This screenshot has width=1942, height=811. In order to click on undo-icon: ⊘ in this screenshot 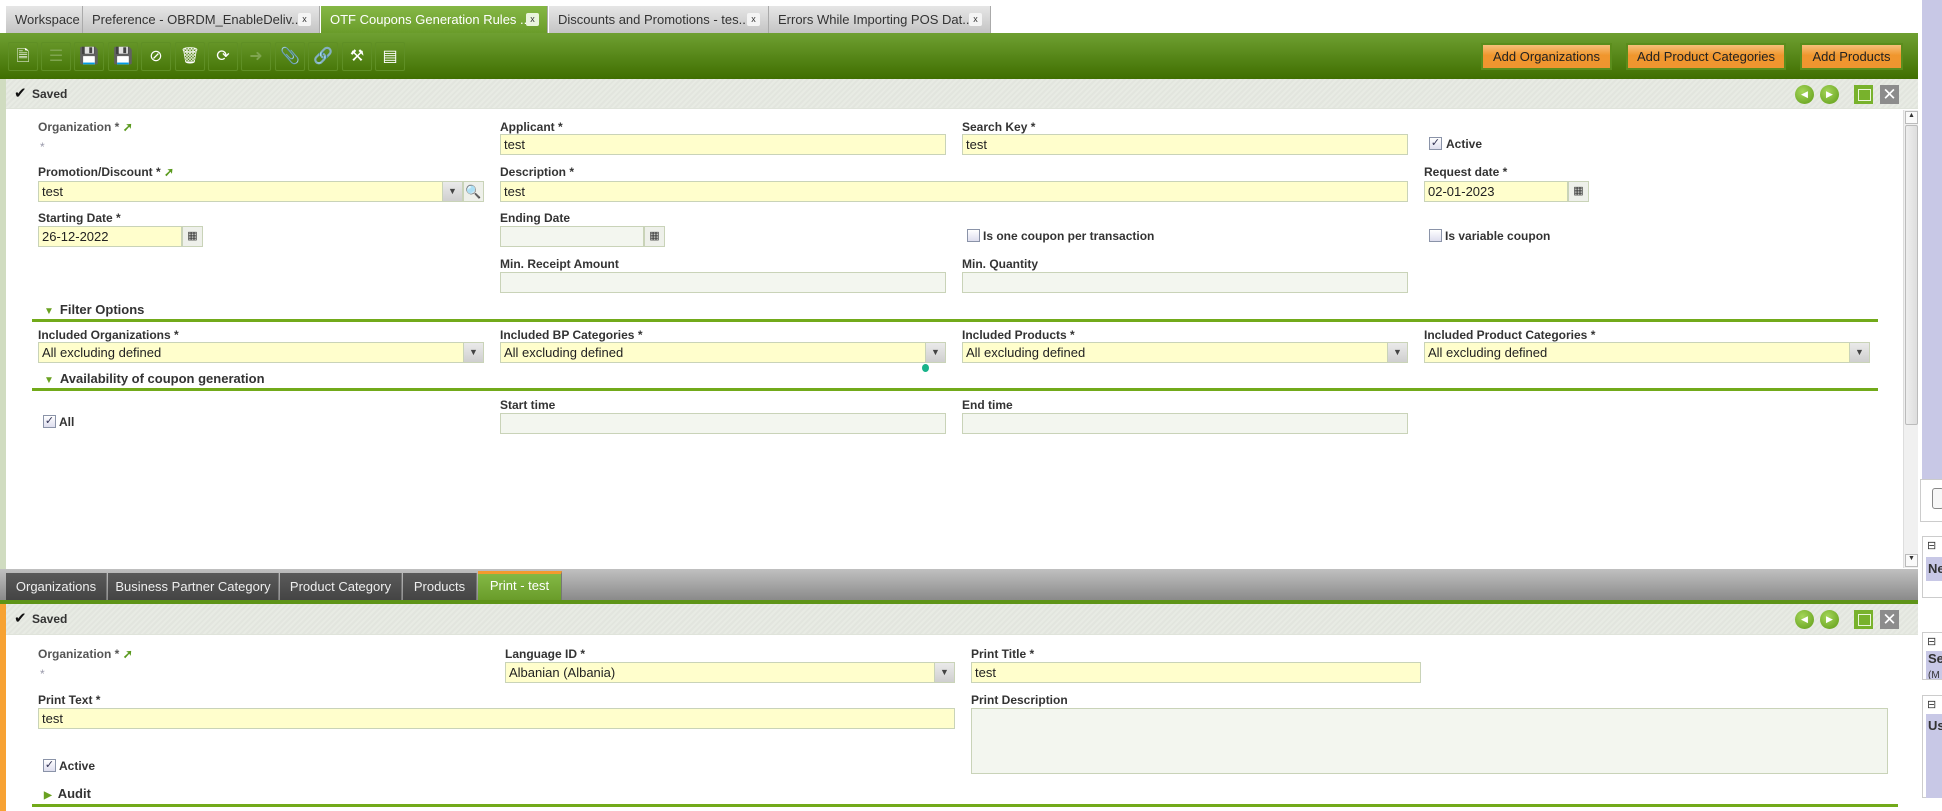, I will do `click(156, 56)`.